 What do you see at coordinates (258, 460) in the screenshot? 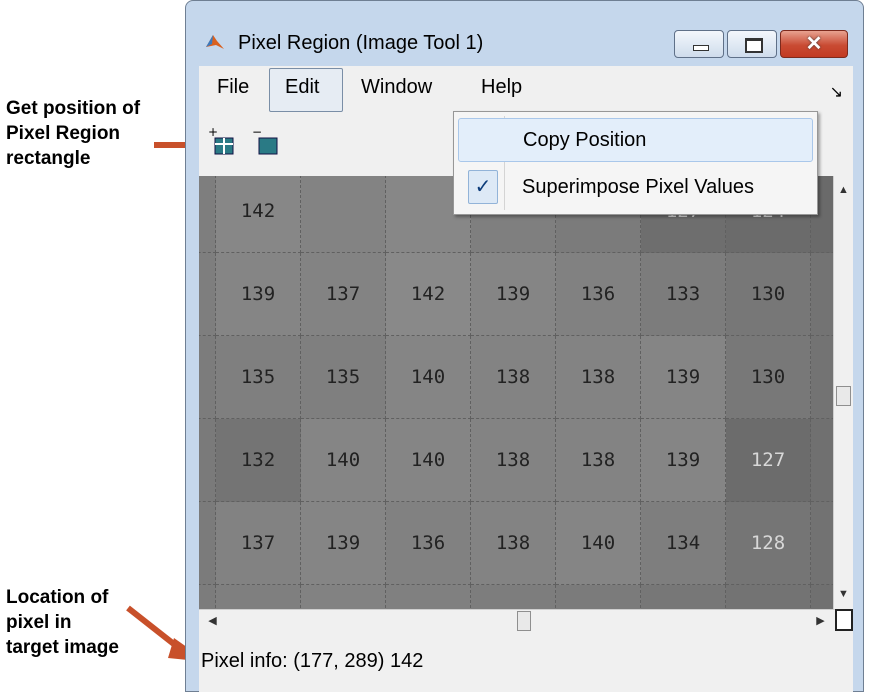
I see `pixel-cell: 132` at bounding box center [258, 460].